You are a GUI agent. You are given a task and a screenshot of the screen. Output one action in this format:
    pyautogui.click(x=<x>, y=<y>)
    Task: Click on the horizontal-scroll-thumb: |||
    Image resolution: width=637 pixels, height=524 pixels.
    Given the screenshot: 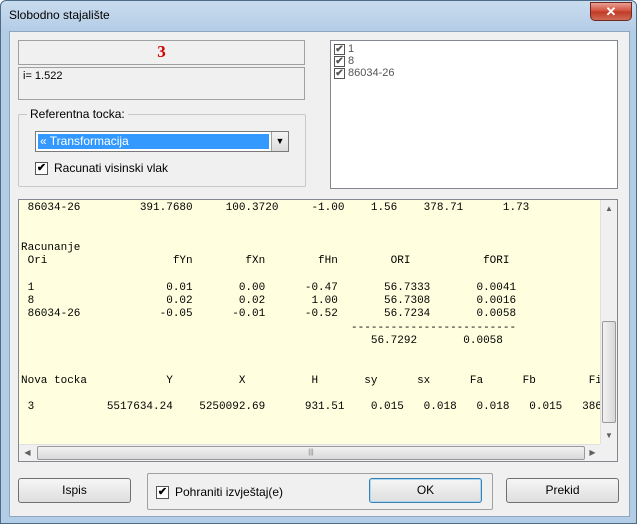 What is the action you would take?
    pyautogui.click(x=311, y=453)
    